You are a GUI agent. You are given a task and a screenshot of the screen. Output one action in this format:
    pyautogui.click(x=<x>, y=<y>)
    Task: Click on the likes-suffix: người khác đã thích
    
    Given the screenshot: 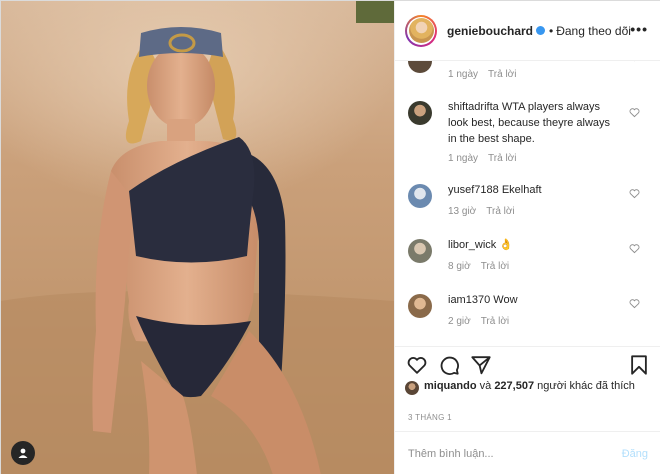 What is the action you would take?
    pyautogui.click(x=586, y=386)
    